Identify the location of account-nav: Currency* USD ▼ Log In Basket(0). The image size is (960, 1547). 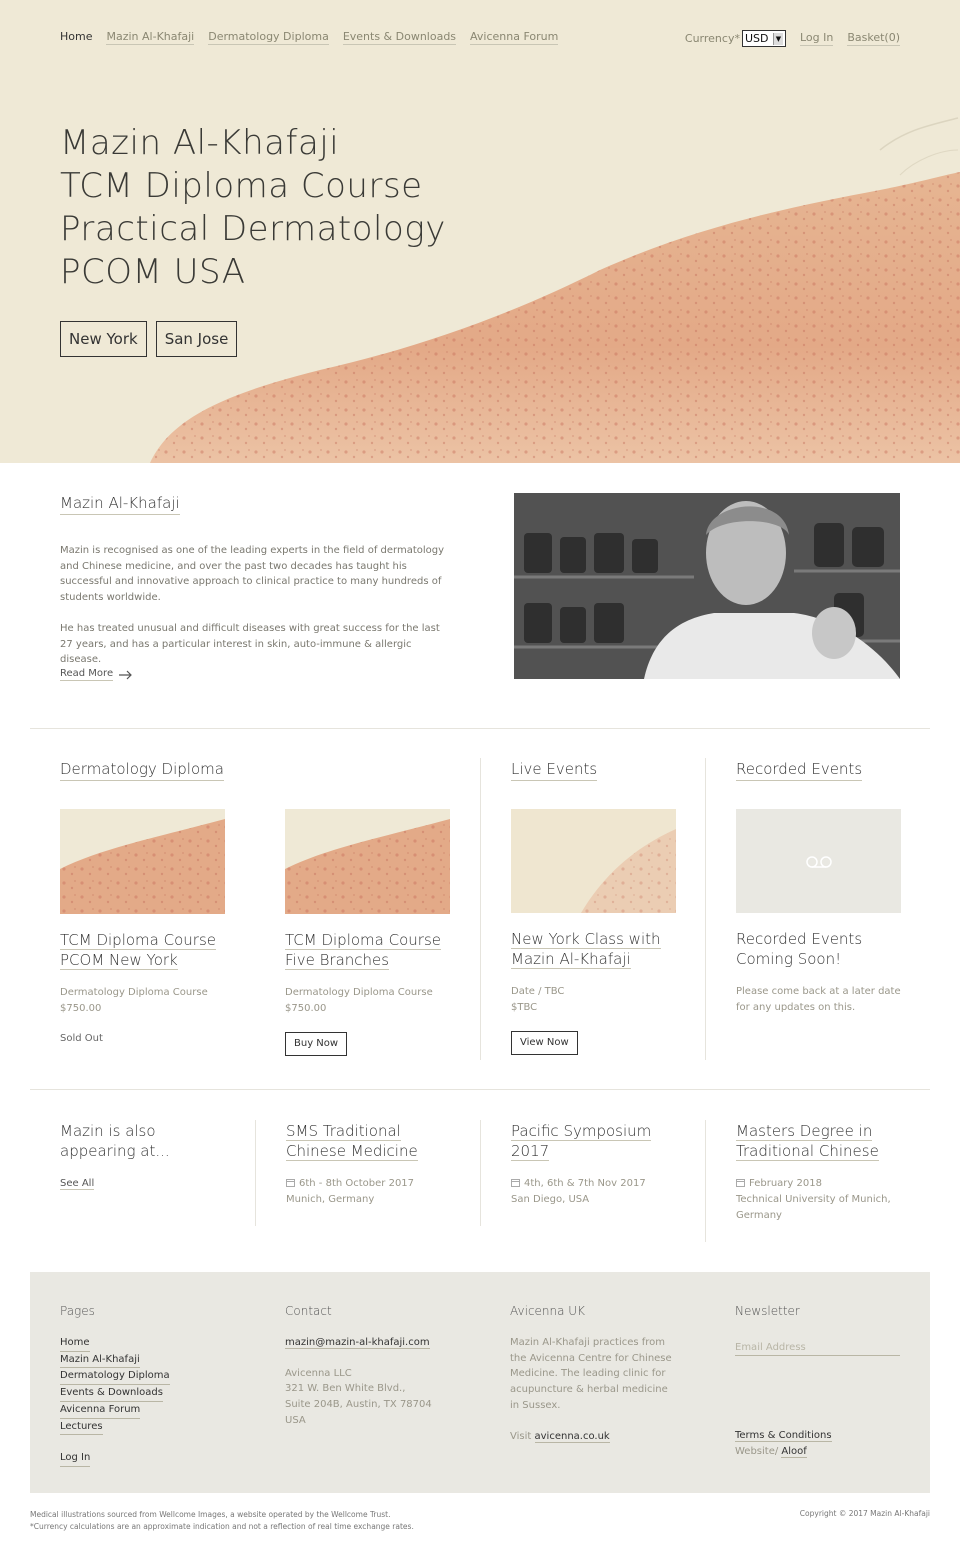
(792, 38).